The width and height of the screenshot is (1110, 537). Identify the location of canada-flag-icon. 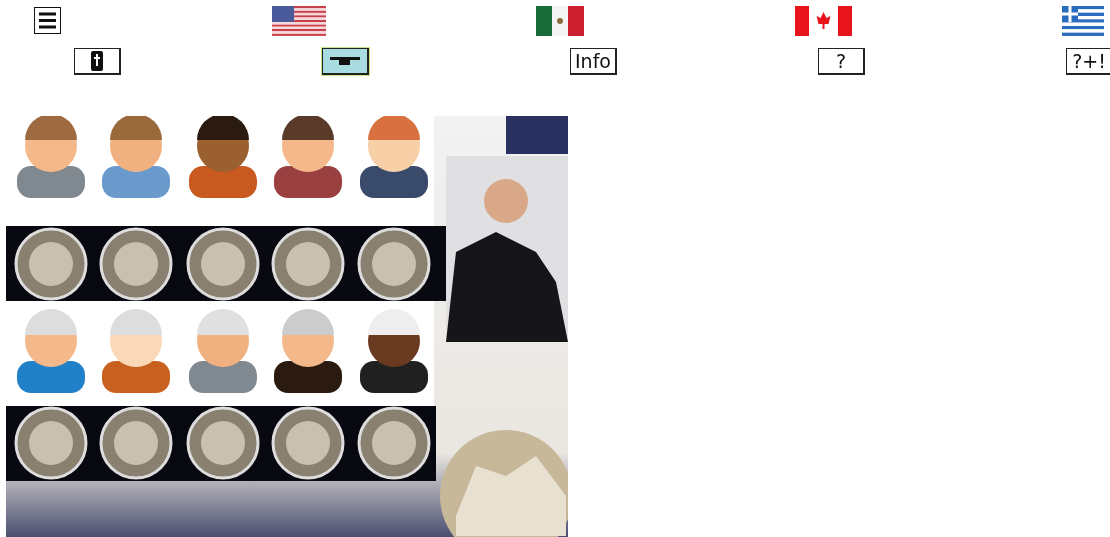
(823, 20).